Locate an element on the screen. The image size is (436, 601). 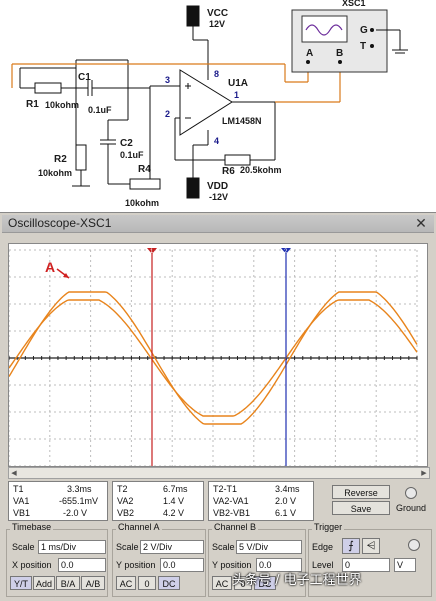
channel-b-scale-label: Scale is located at coordinates (223, 547).